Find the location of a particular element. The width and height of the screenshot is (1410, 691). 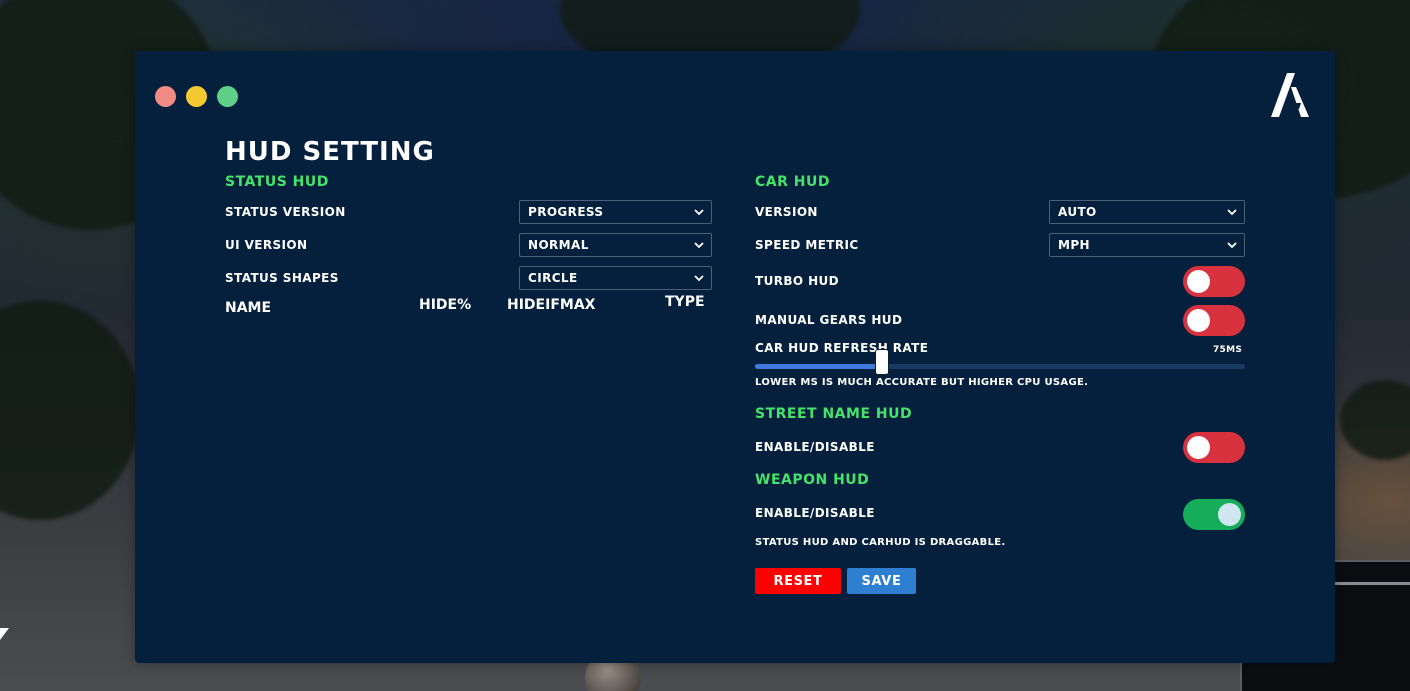

status-version-value: PROGRESS is located at coordinates (566, 212).